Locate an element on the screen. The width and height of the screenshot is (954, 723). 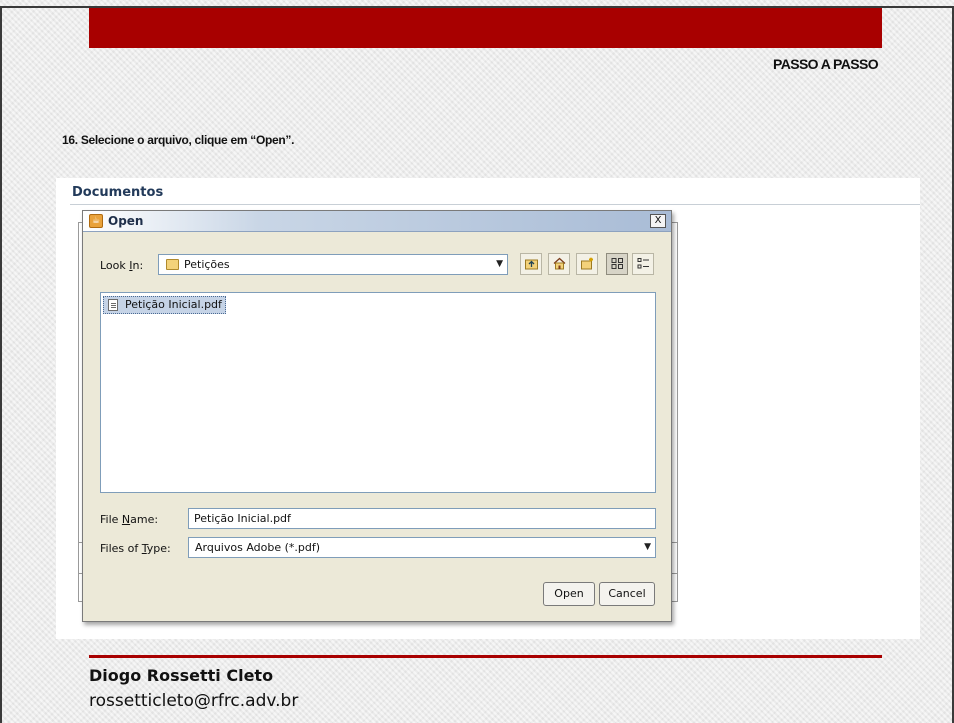
files-of-type-label: Files of Type: is located at coordinates (135, 548).